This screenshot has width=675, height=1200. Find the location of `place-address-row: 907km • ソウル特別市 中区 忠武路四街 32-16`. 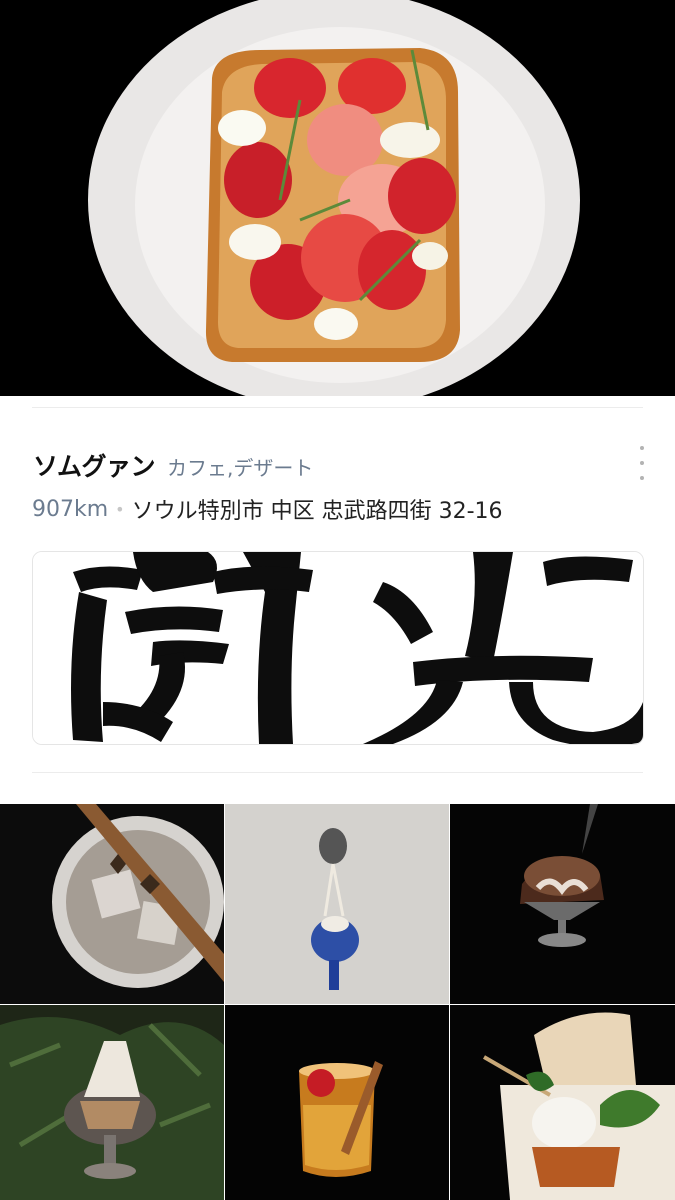

place-address-row: 907km • ソウル特別市 中区 忠武路四街 32-16 is located at coordinates (267, 509).